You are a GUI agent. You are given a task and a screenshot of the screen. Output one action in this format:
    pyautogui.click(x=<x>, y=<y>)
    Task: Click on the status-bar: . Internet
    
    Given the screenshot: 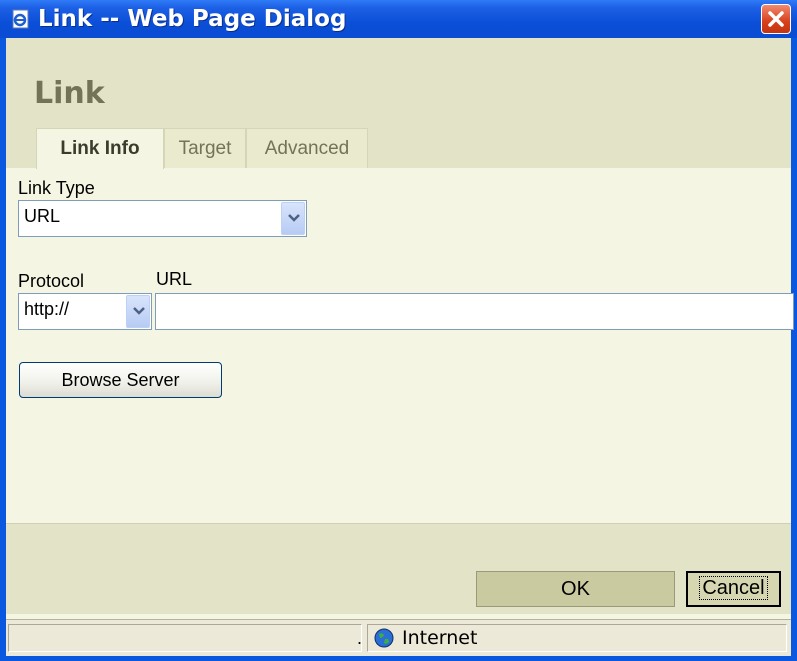 What is the action you would take?
    pyautogui.click(x=398, y=637)
    